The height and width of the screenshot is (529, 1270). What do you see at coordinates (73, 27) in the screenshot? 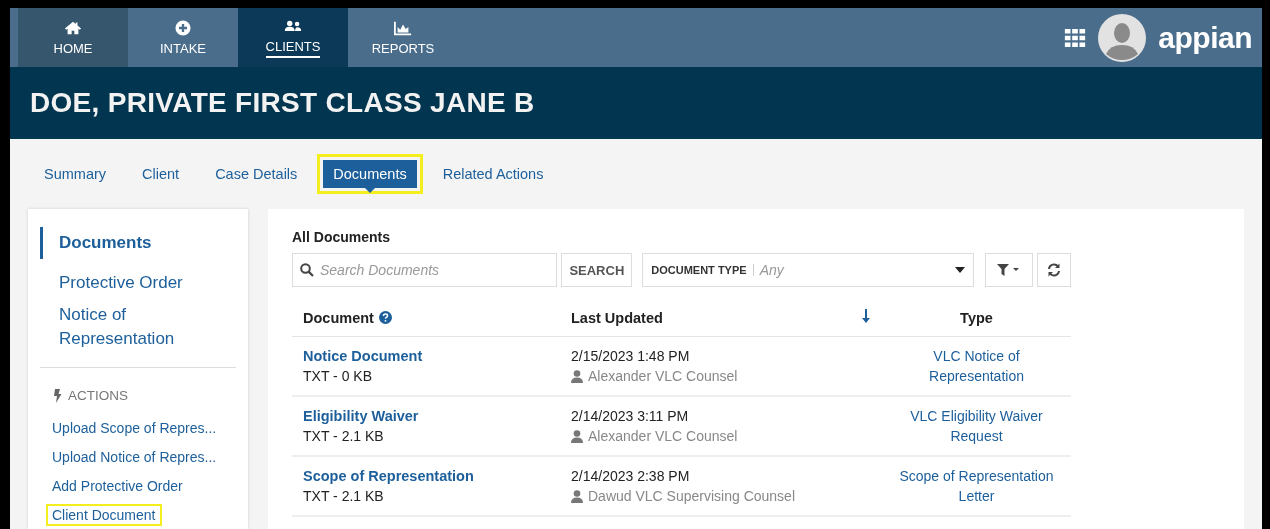
I see `home-icon` at bounding box center [73, 27].